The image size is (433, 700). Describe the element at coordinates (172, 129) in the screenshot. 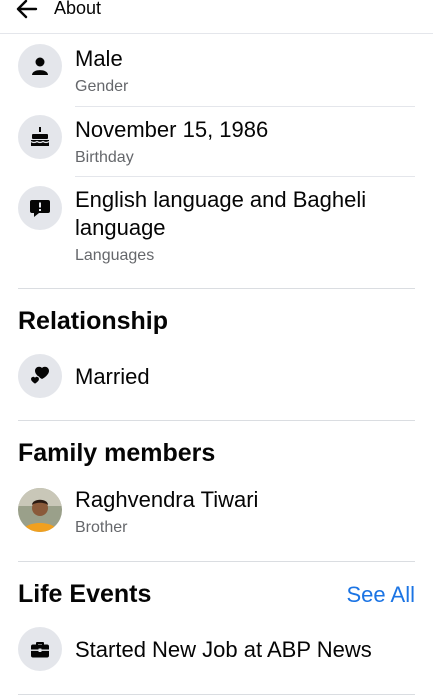

I see `birthday-value: November 15, 1986` at that location.